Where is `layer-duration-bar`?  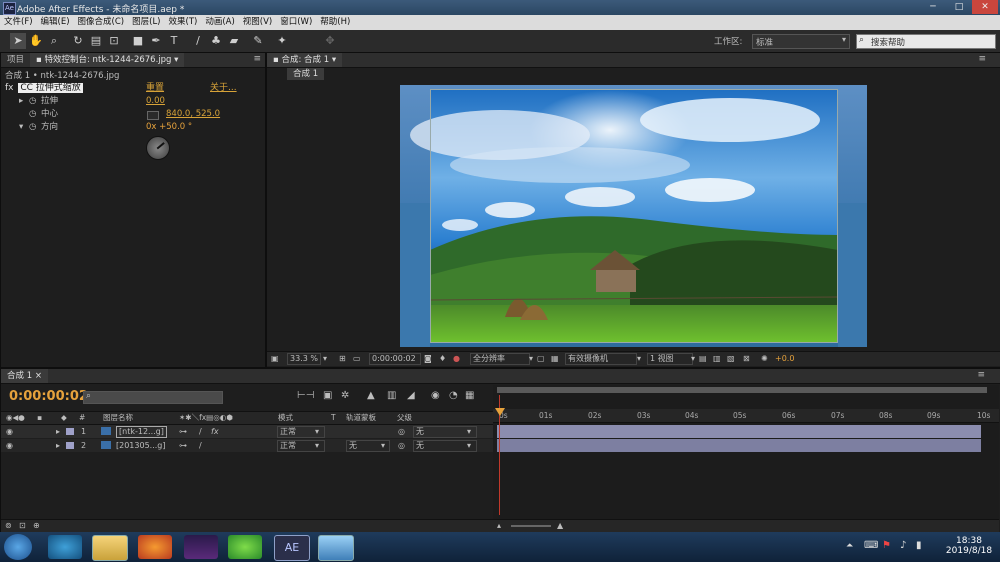
layer-duration-bar is located at coordinates (739, 445).